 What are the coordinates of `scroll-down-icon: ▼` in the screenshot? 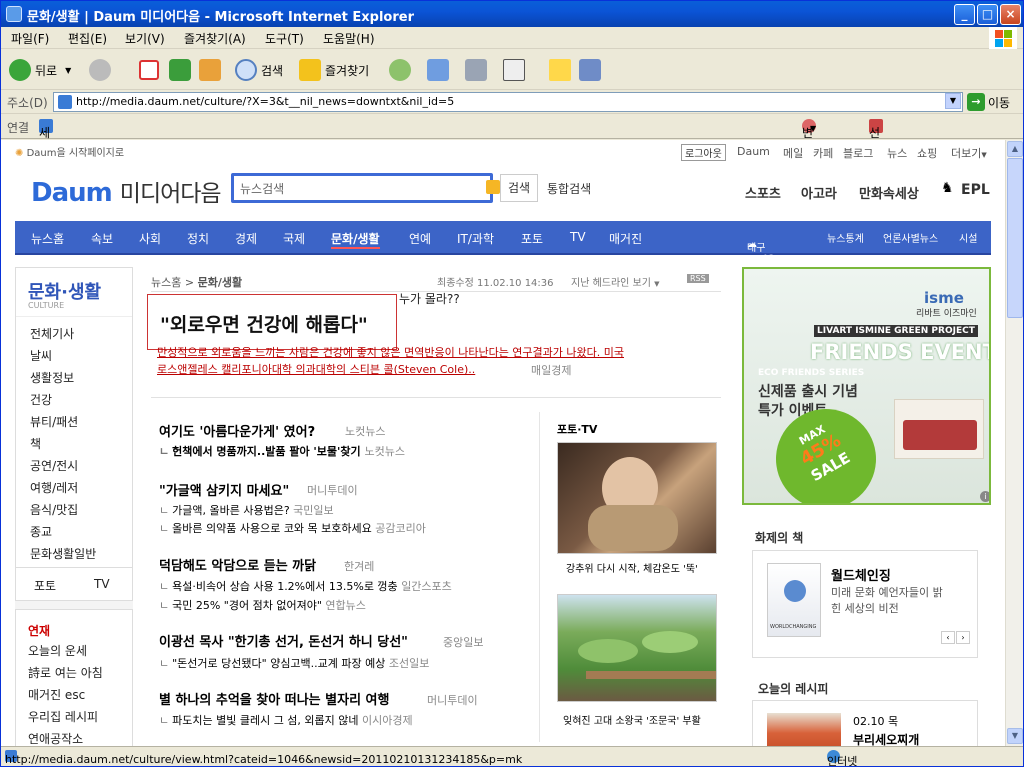 It's located at (1015, 736).